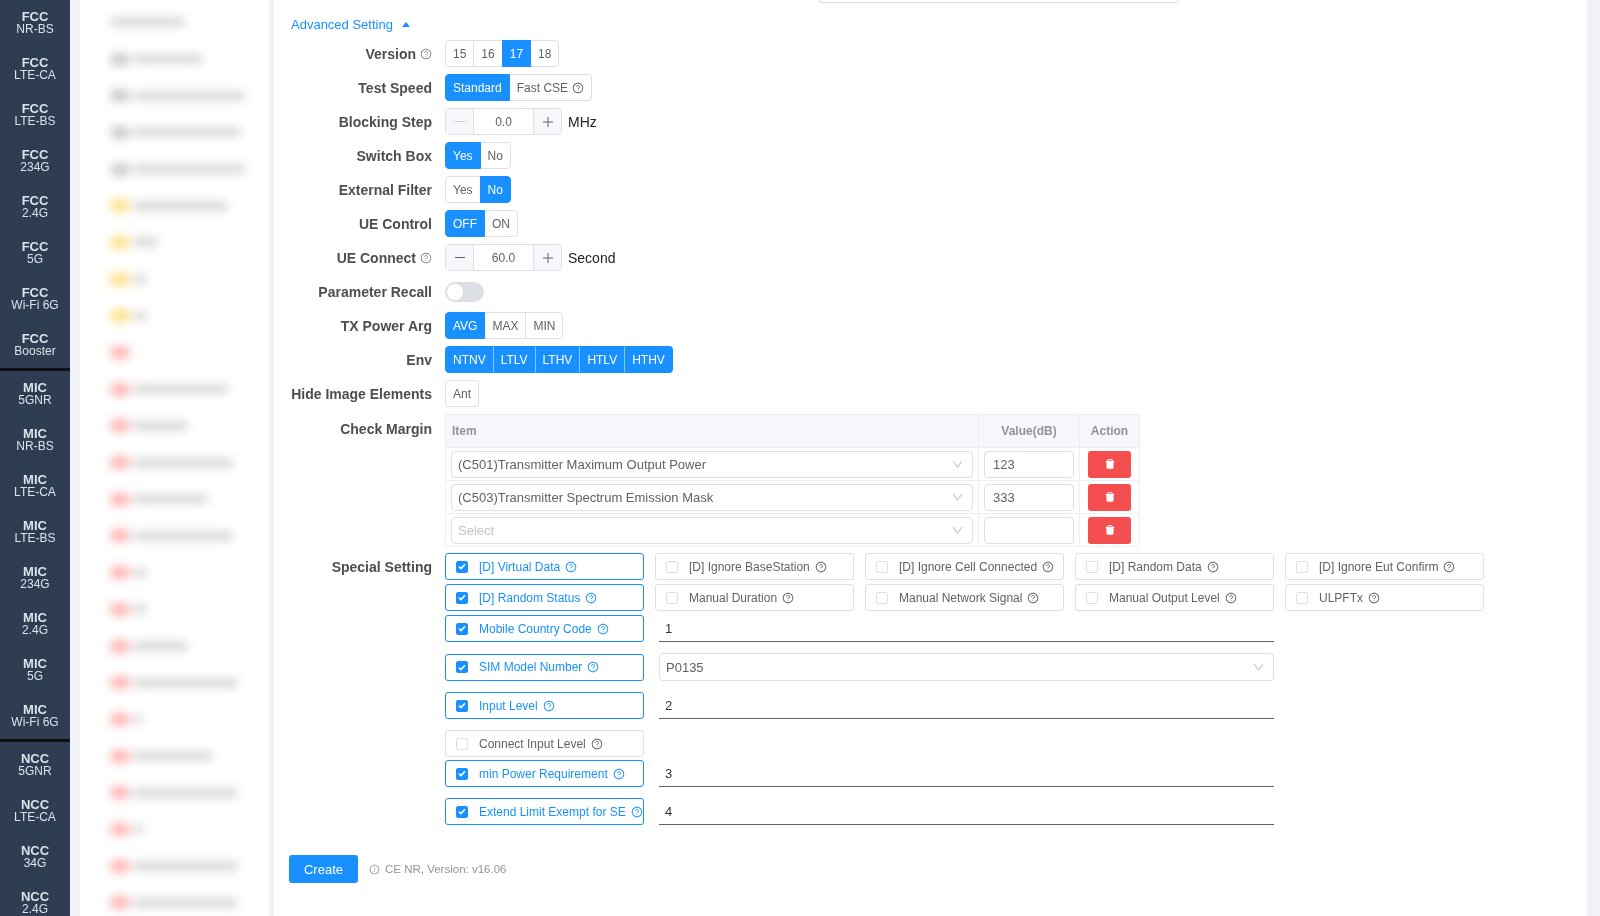 Image resolution: width=1600 pixels, height=916 pixels. I want to click on sidebar-item: MIC 234G, so click(35, 578).